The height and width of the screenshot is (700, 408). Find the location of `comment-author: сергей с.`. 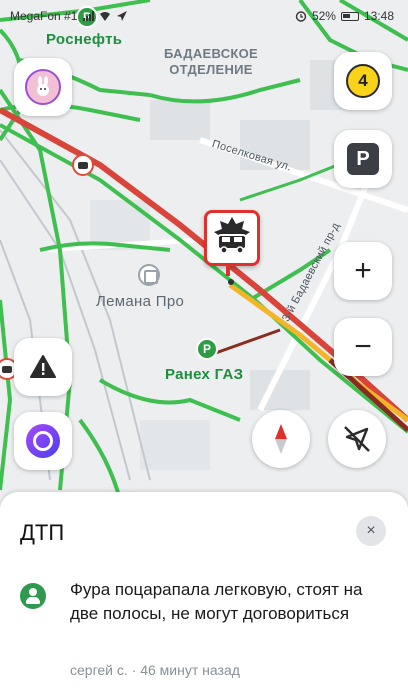

comment-author: сергей с. is located at coordinates (99, 670).